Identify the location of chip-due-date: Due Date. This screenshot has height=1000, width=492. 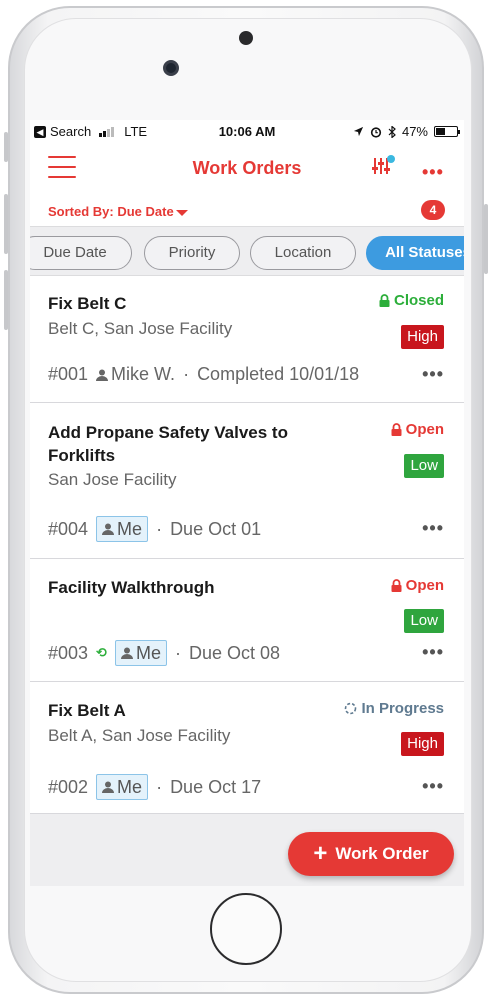
(81, 253).